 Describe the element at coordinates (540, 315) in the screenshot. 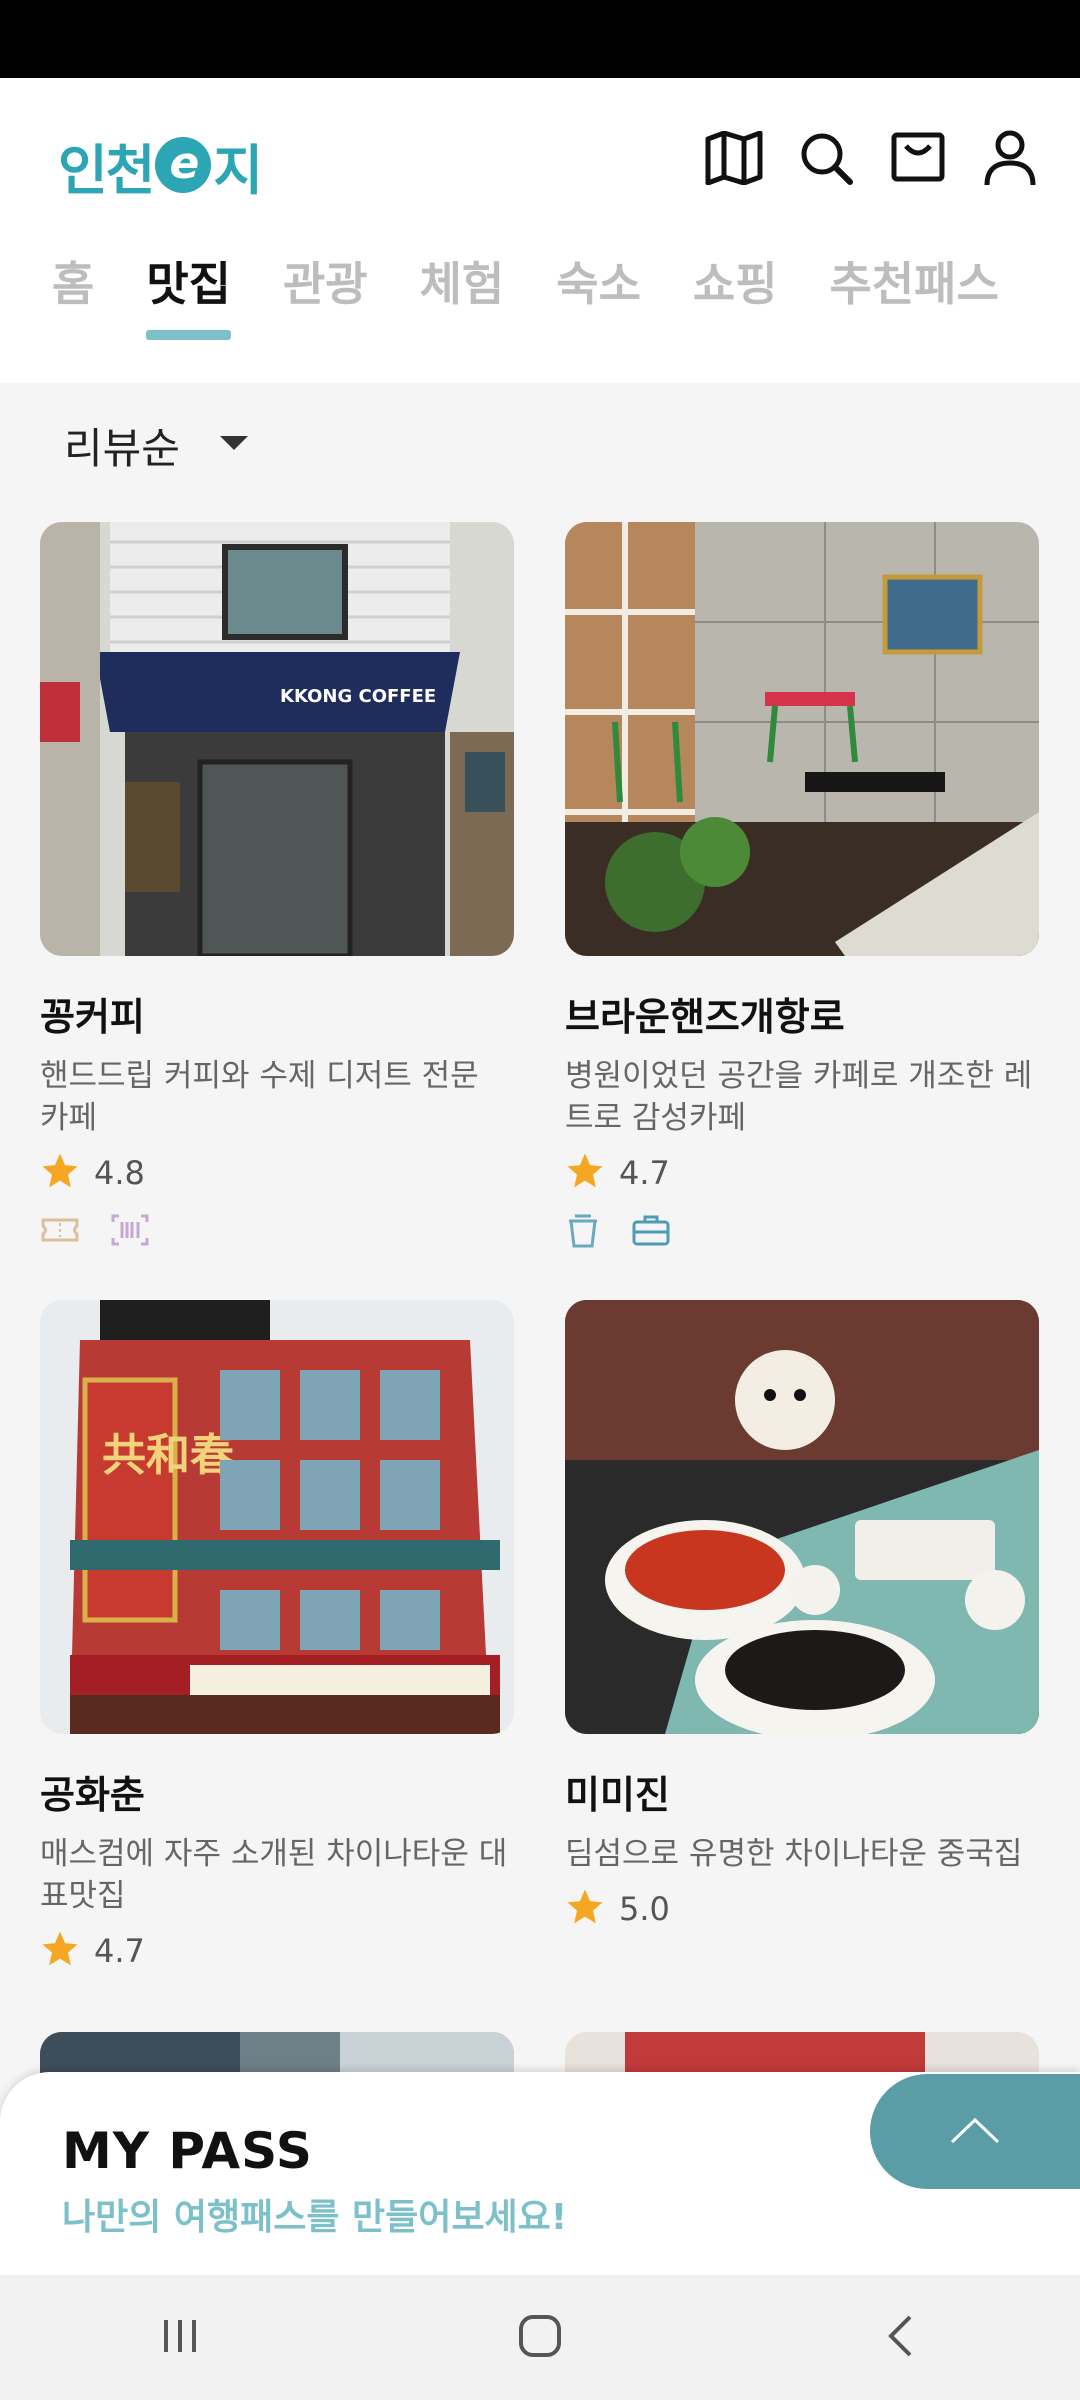

I see `category-tabs: 홈 맛집 관광 체험 숙소 쇼핑 추천패스` at that location.